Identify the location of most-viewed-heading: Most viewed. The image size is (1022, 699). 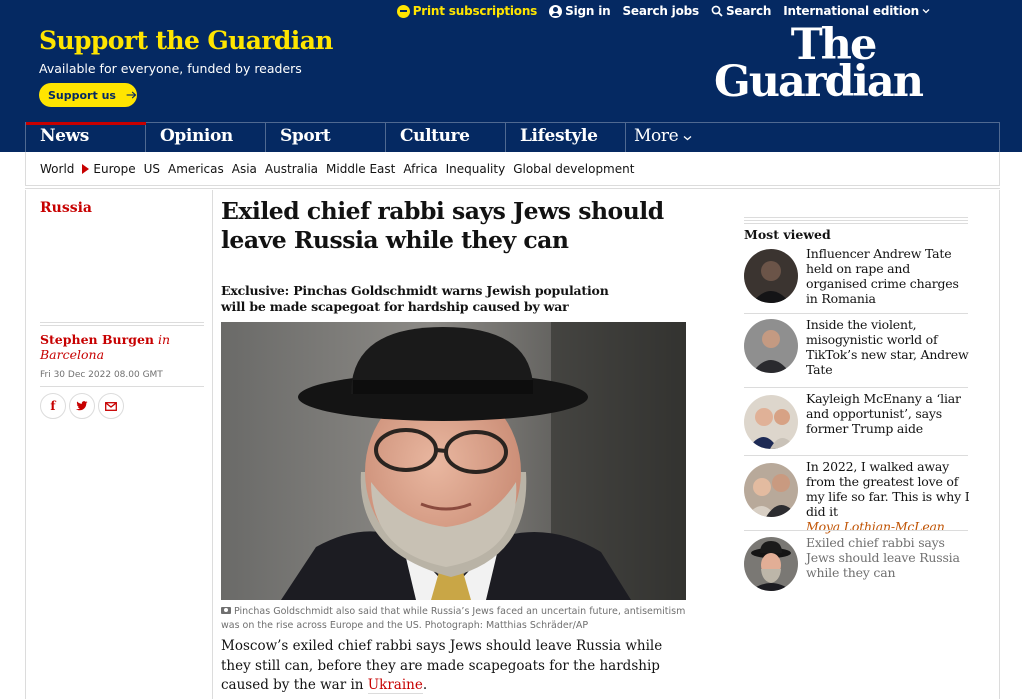
(787, 234).